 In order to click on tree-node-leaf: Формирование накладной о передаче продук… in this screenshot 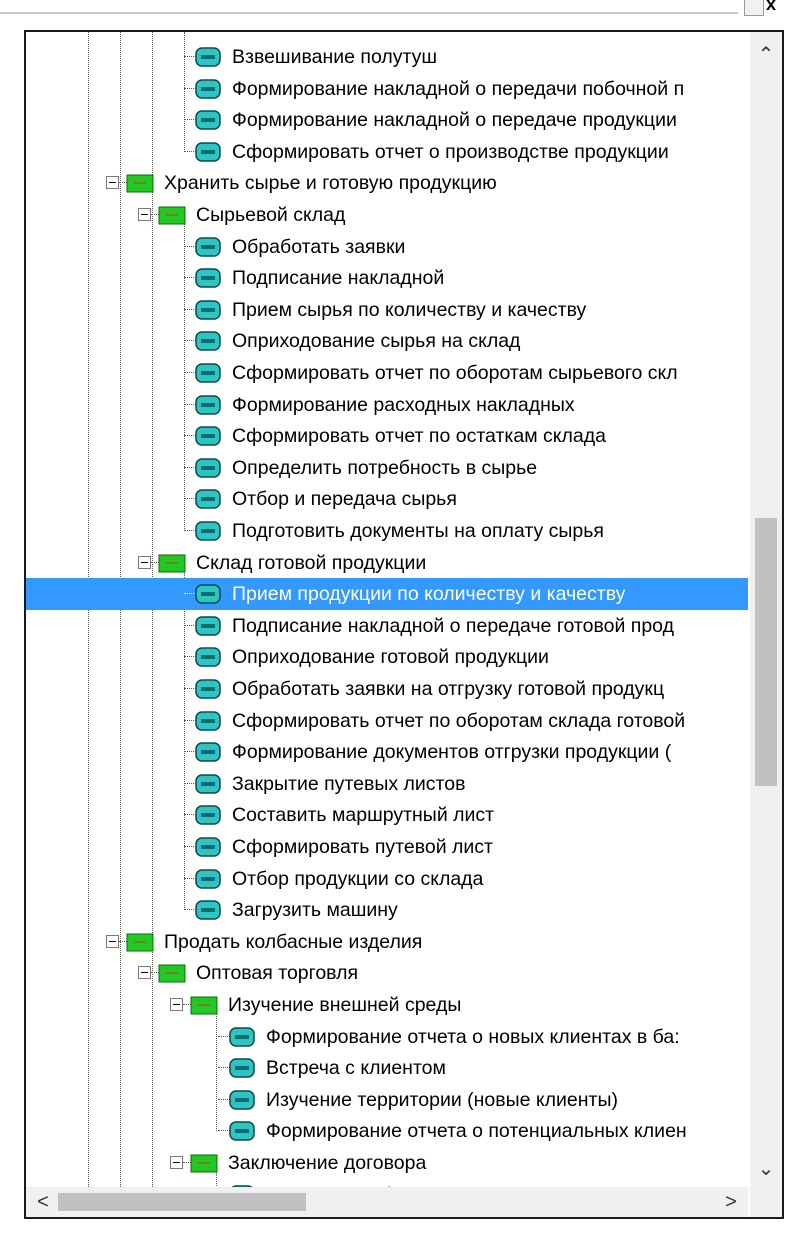, I will do `click(387, 120)`.